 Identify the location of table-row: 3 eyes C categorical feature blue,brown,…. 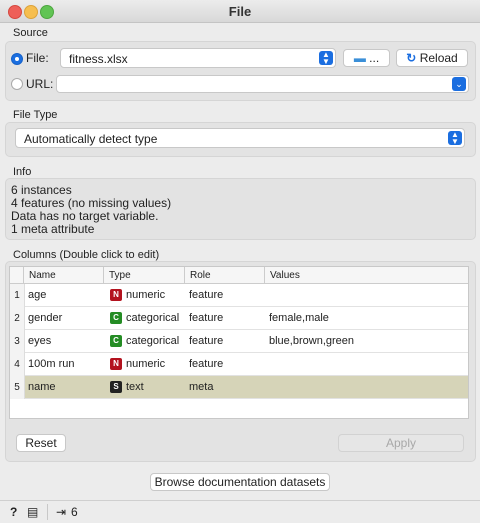
(239, 341).